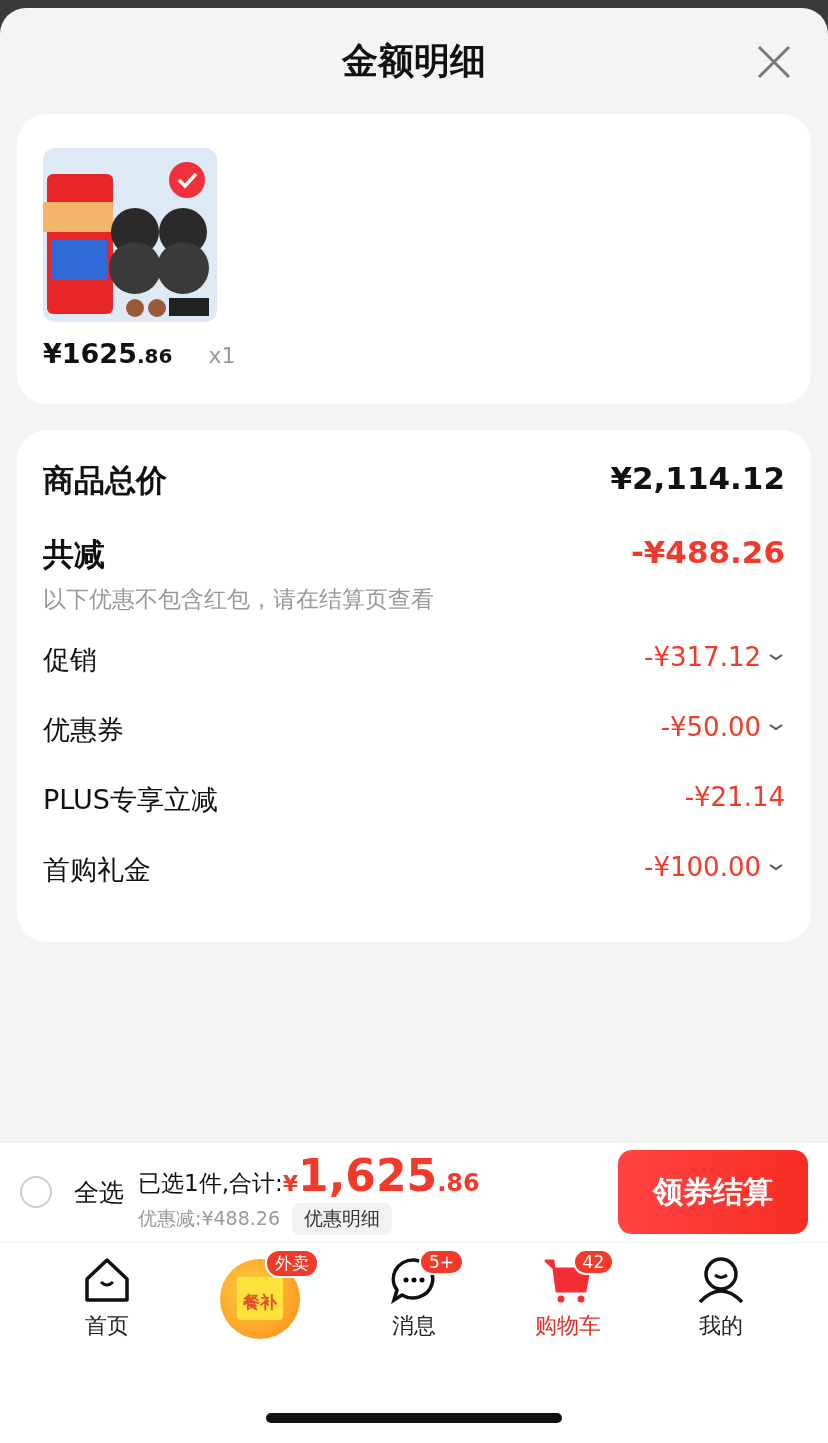 The height and width of the screenshot is (1443, 828). I want to click on summary-amount: -¥488.26, so click(707, 552).